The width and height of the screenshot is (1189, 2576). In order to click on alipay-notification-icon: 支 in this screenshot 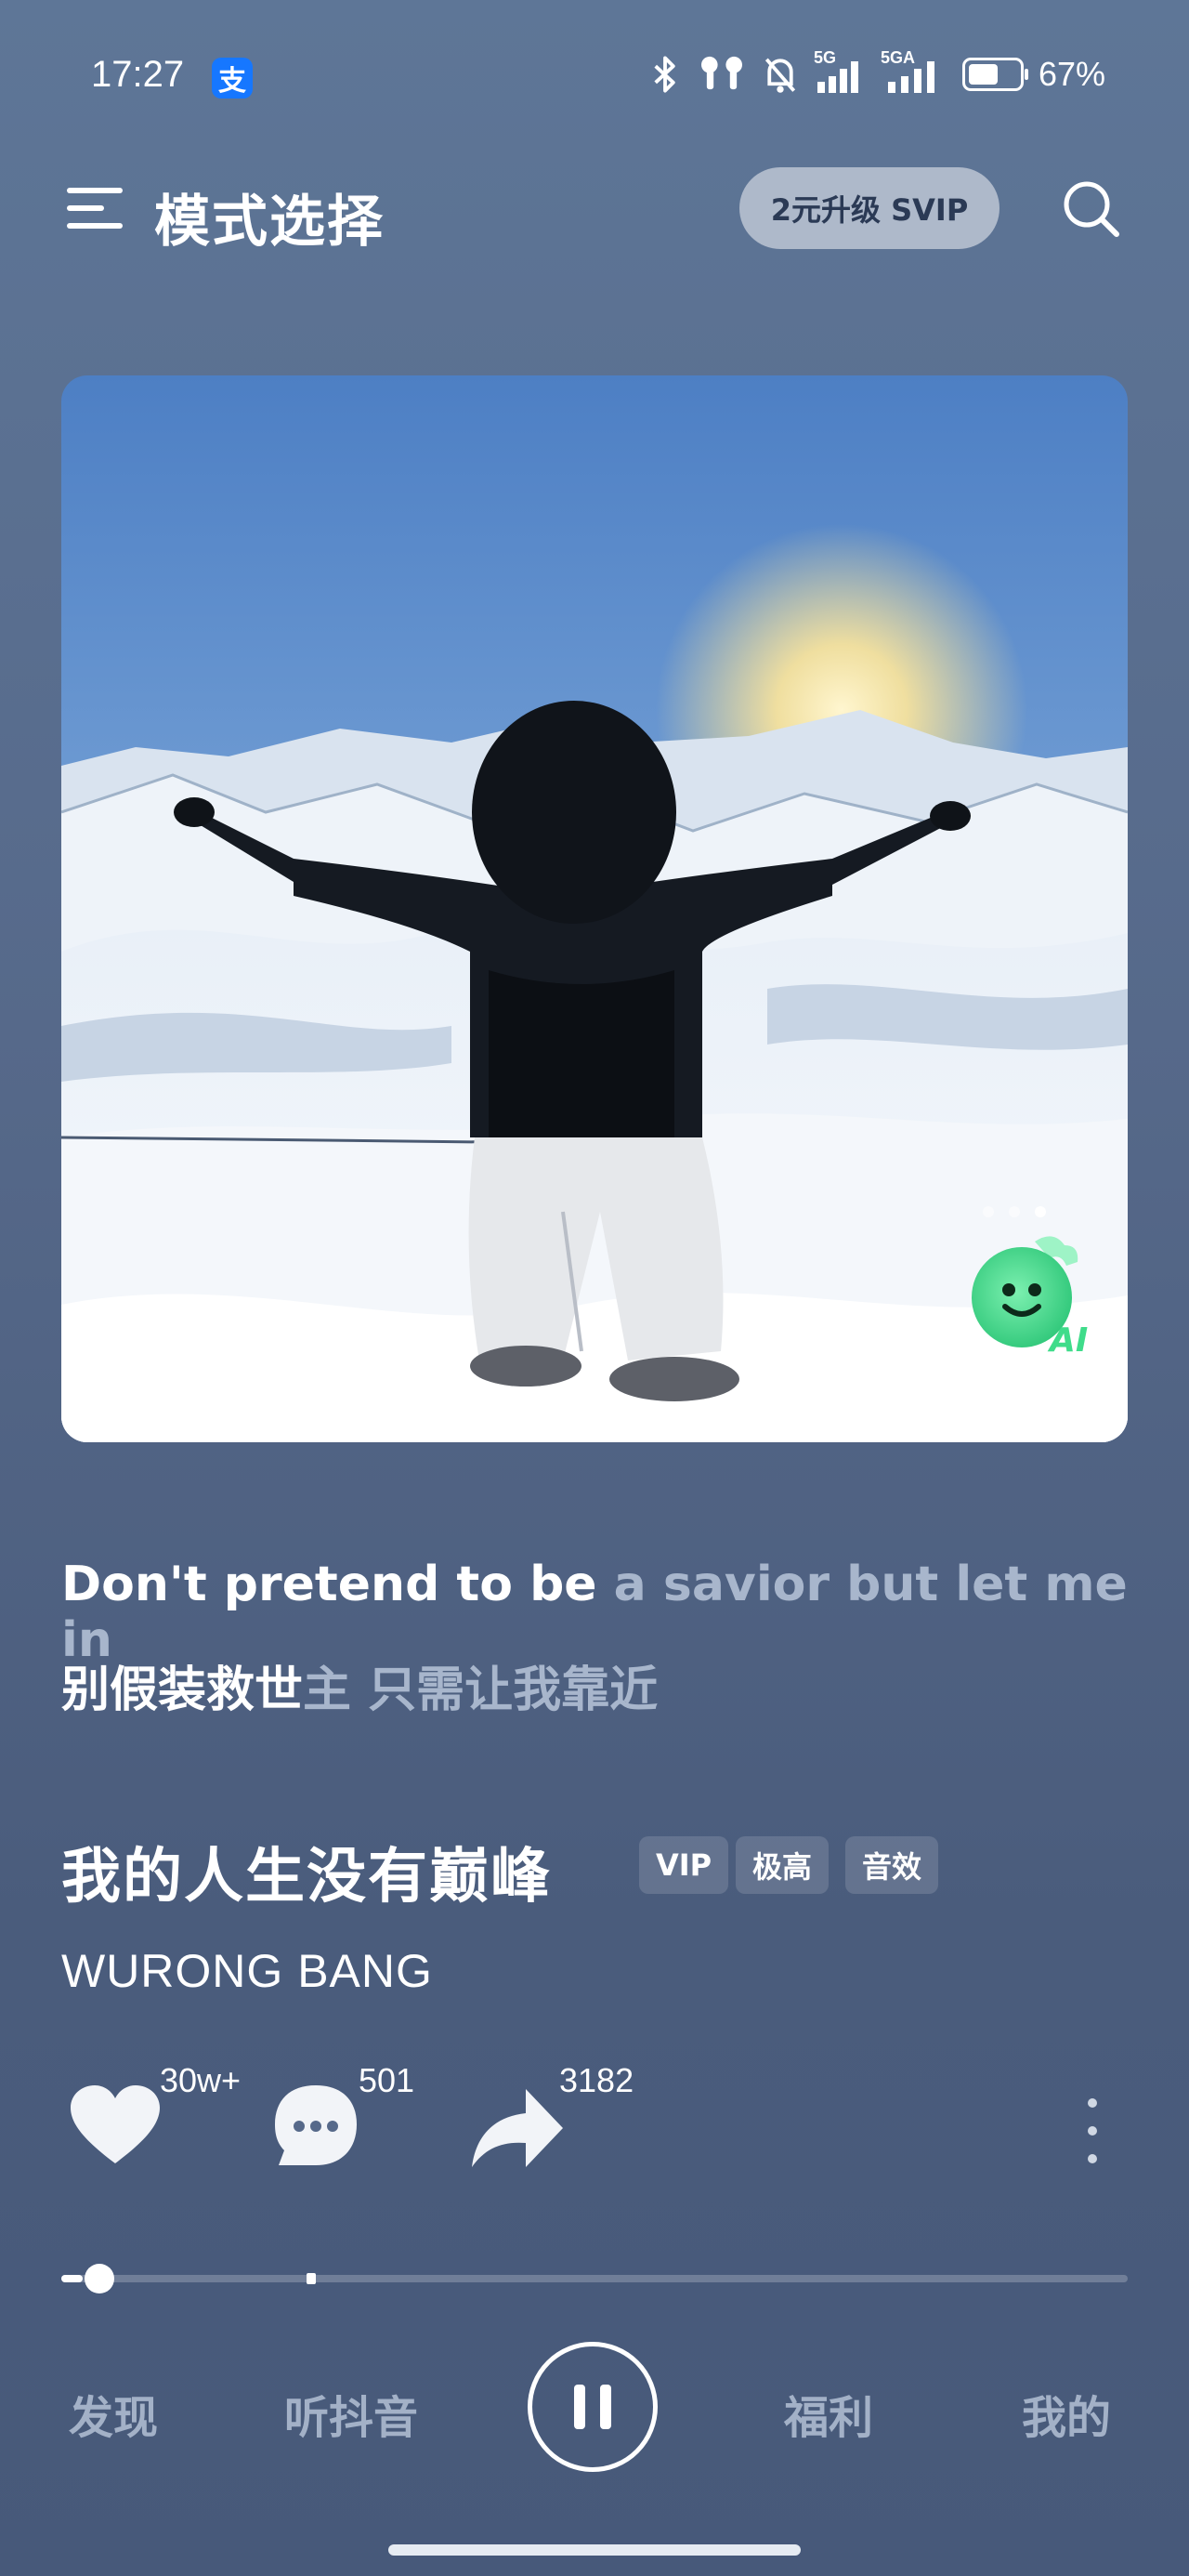, I will do `click(233, 78)`.